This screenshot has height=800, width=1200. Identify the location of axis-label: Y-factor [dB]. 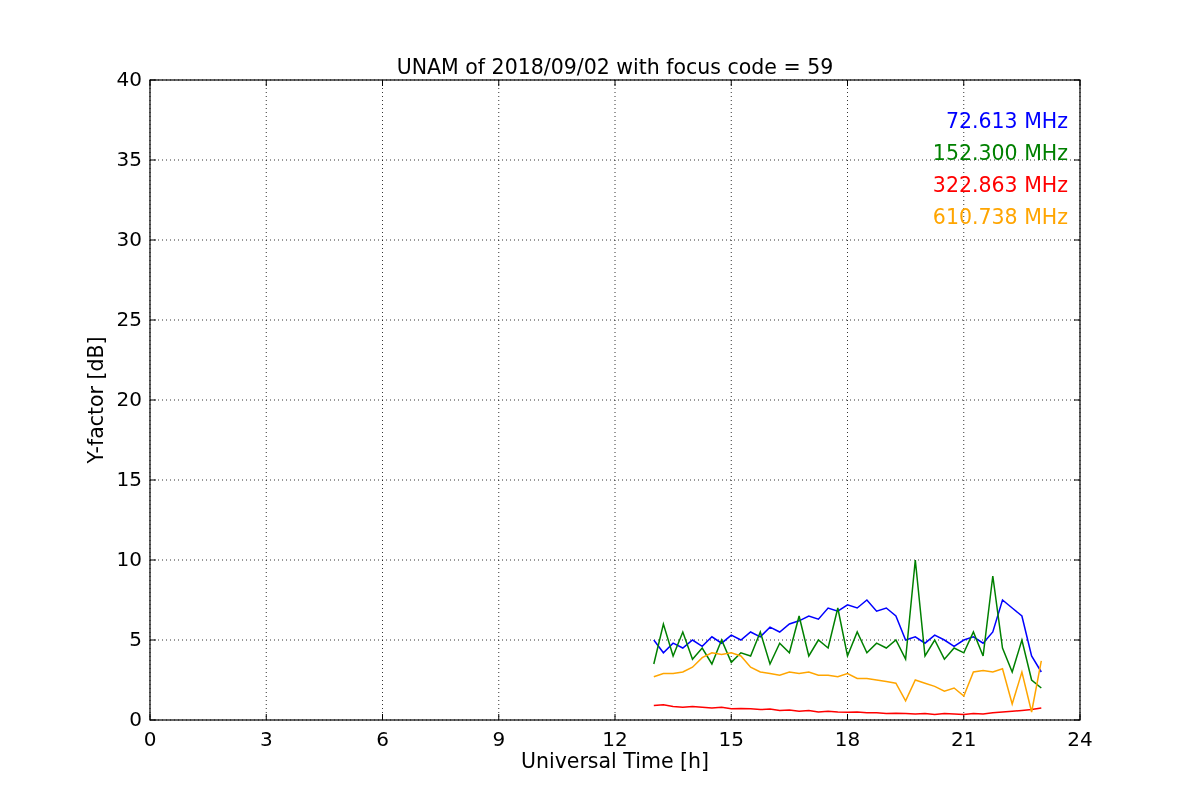
(96, 400).